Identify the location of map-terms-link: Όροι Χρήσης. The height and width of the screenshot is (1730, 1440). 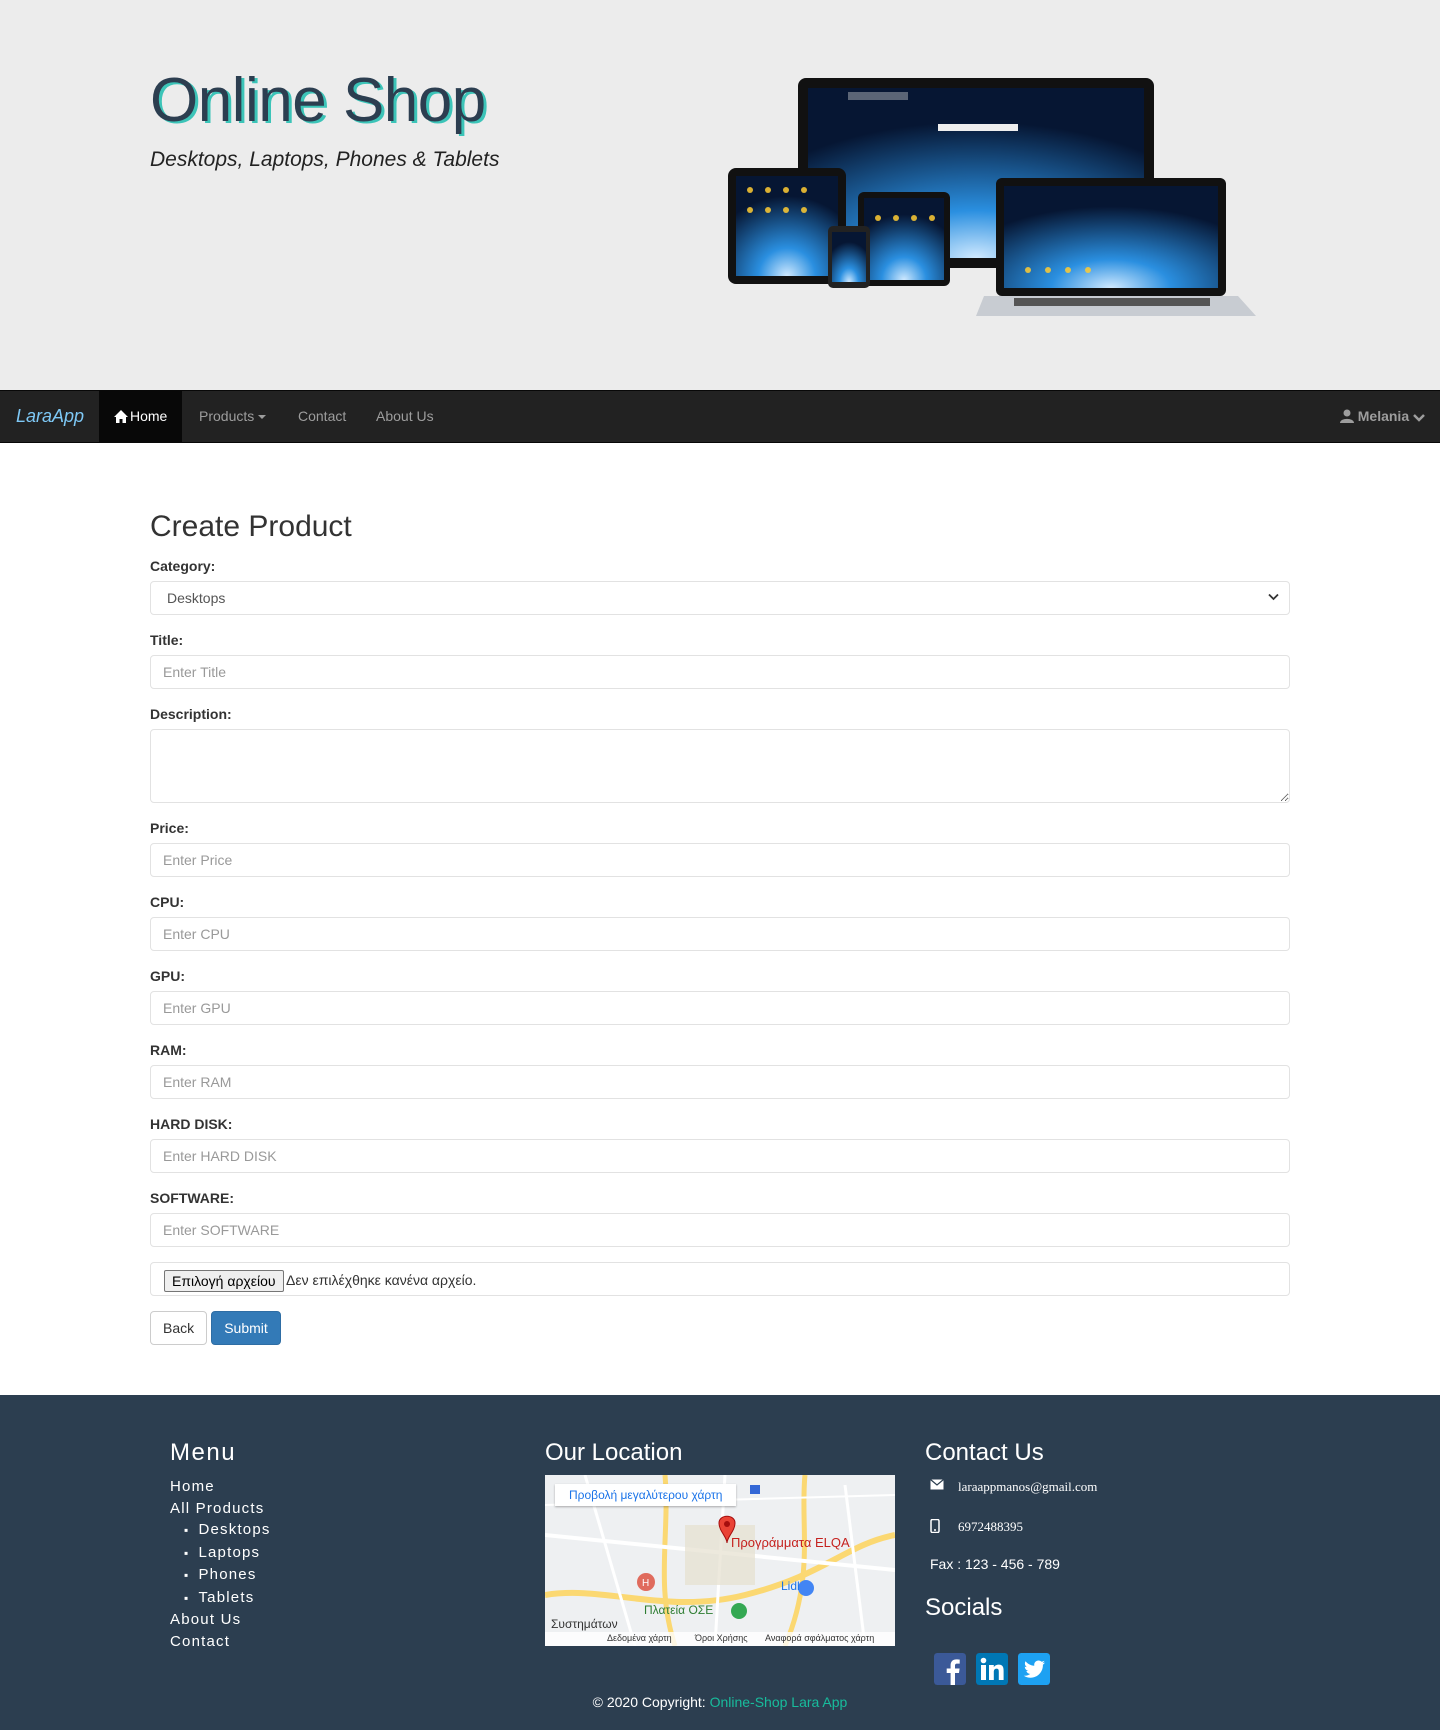
(721, 1638).